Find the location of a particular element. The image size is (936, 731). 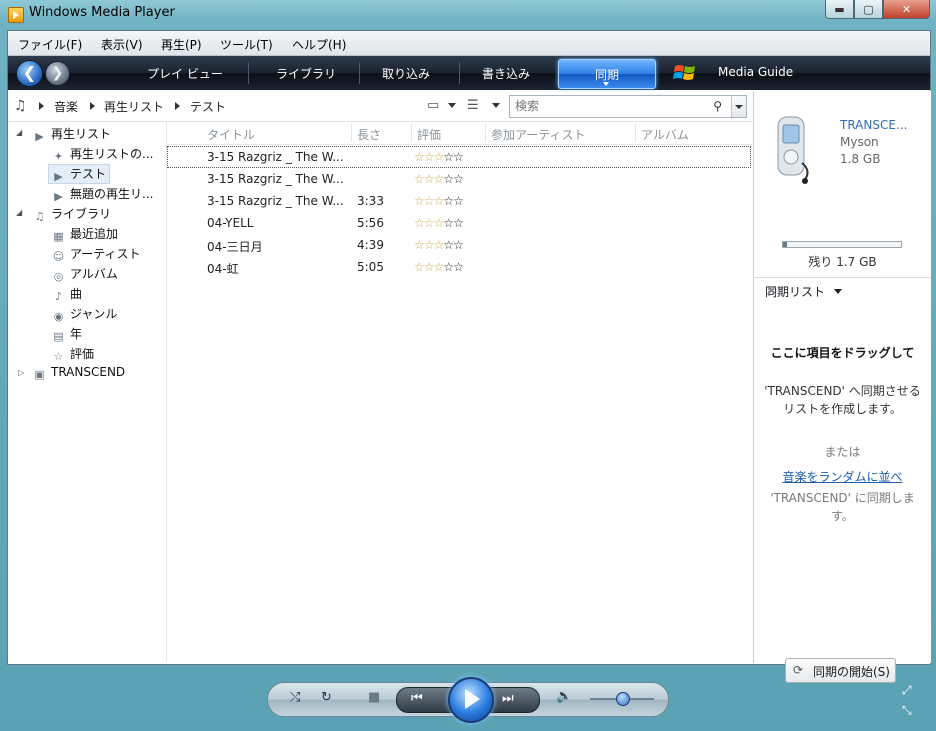

tab-burn: 書き込み is located at coordinates (506, 73).